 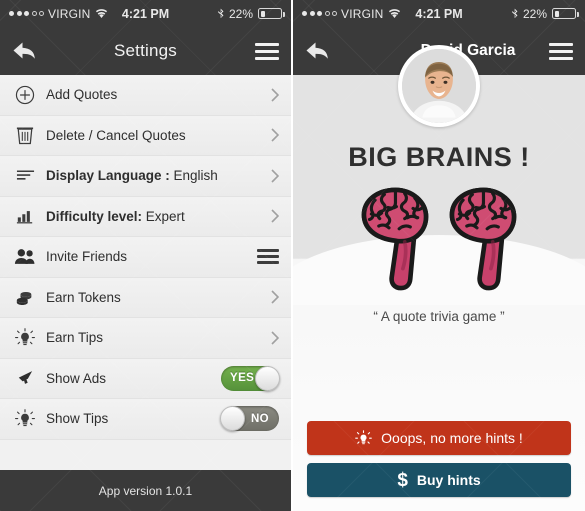 I want to click on no-more-hints-button: Ooops, no more hints !, so click(x=439, y=438).